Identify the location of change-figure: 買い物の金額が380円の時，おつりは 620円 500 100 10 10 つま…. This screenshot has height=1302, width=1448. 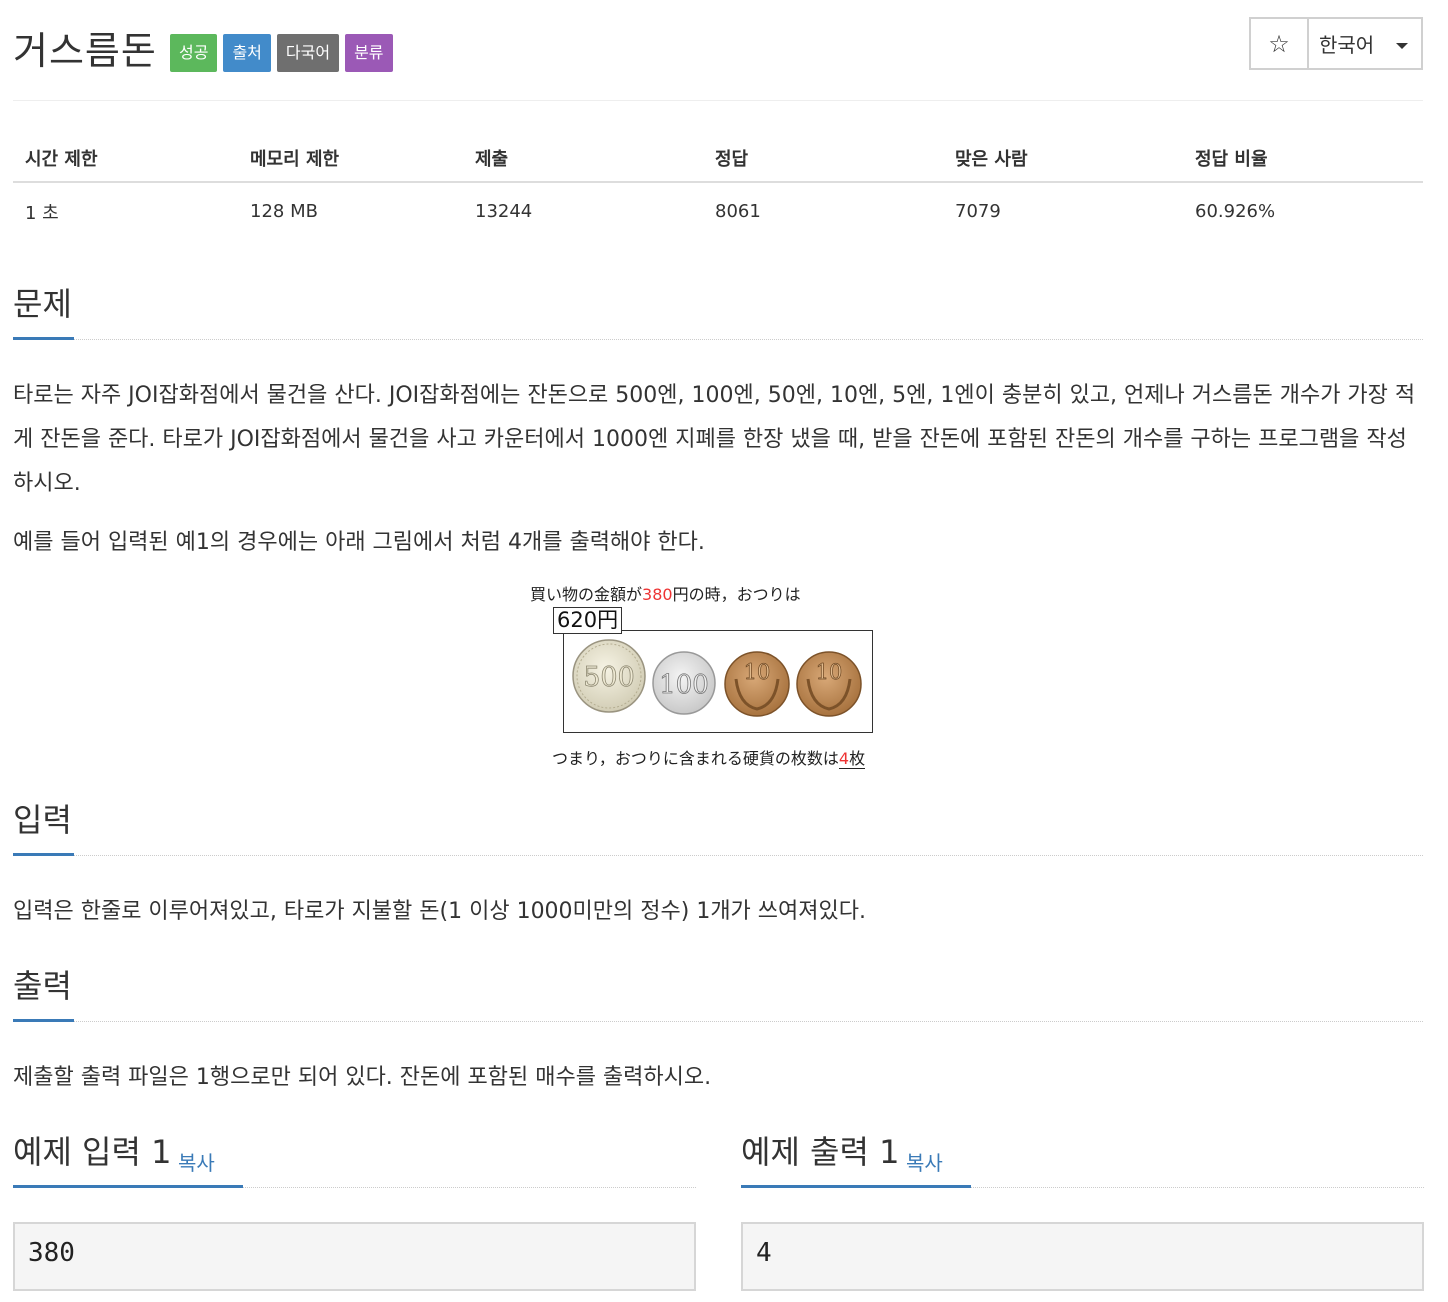
(720, 678).